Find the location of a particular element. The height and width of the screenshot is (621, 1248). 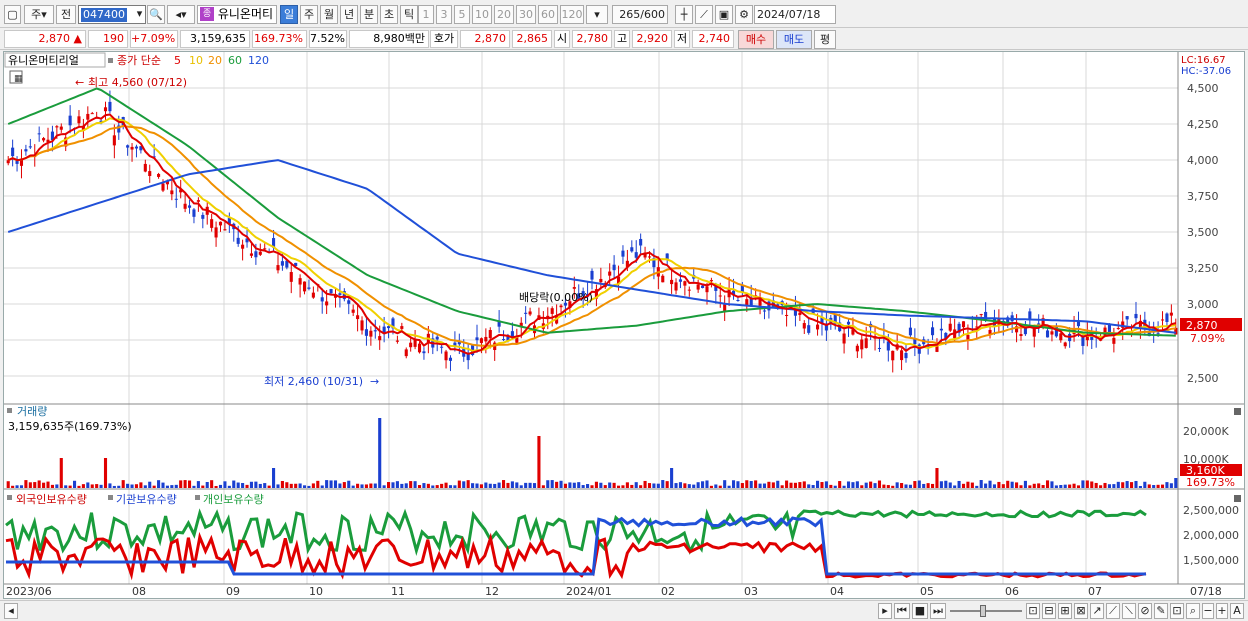

tool-icon: ⟍ is located at coordinates (1129, 611).